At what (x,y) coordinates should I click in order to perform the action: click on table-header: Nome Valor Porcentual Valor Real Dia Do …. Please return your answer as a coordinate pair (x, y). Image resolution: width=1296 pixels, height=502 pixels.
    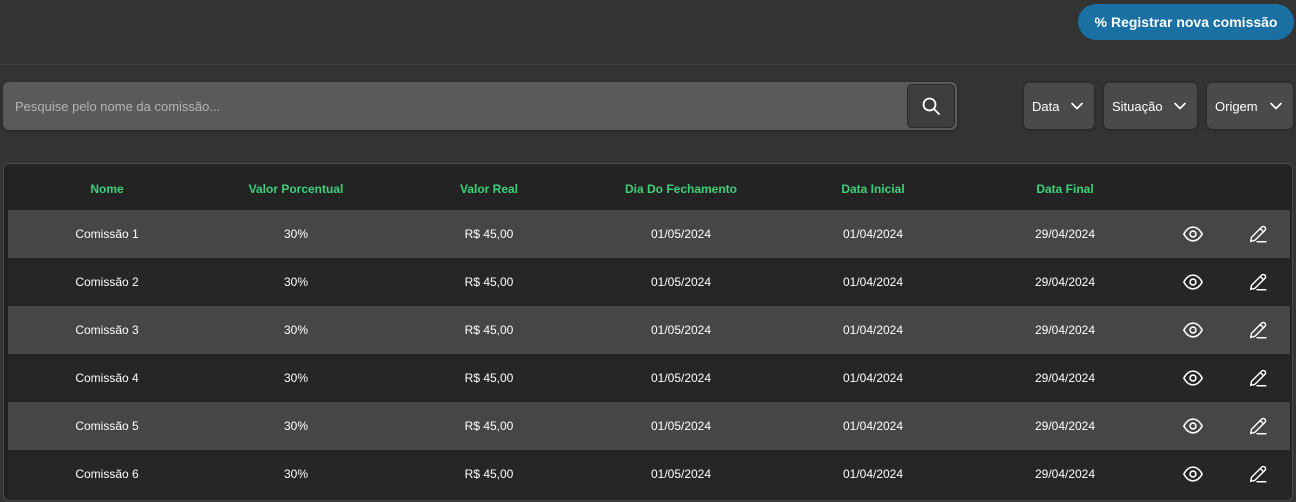
    Looking at the image, I should click on (649, 189).